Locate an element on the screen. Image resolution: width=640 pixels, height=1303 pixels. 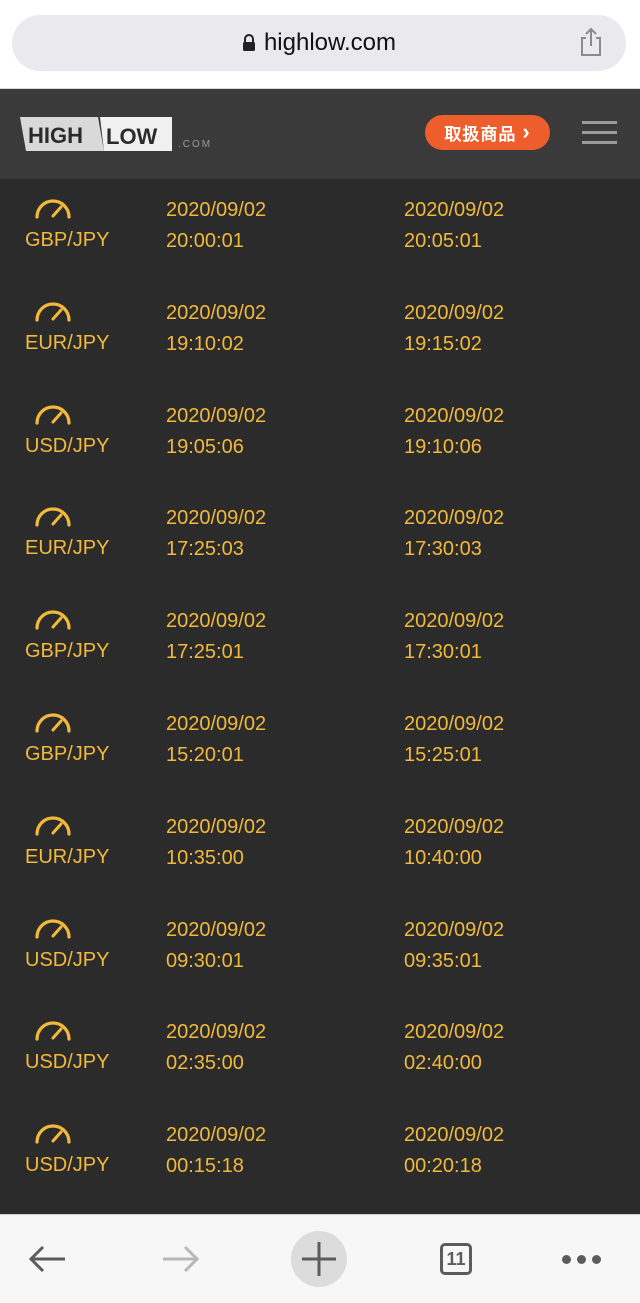
start-datetime: 2020/09/02 17:25:03 is located at coordinates (216, 534).